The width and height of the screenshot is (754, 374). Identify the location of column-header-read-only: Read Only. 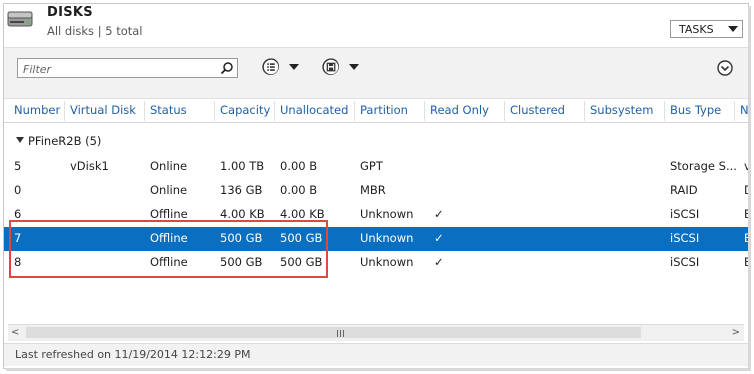
(459, 110).